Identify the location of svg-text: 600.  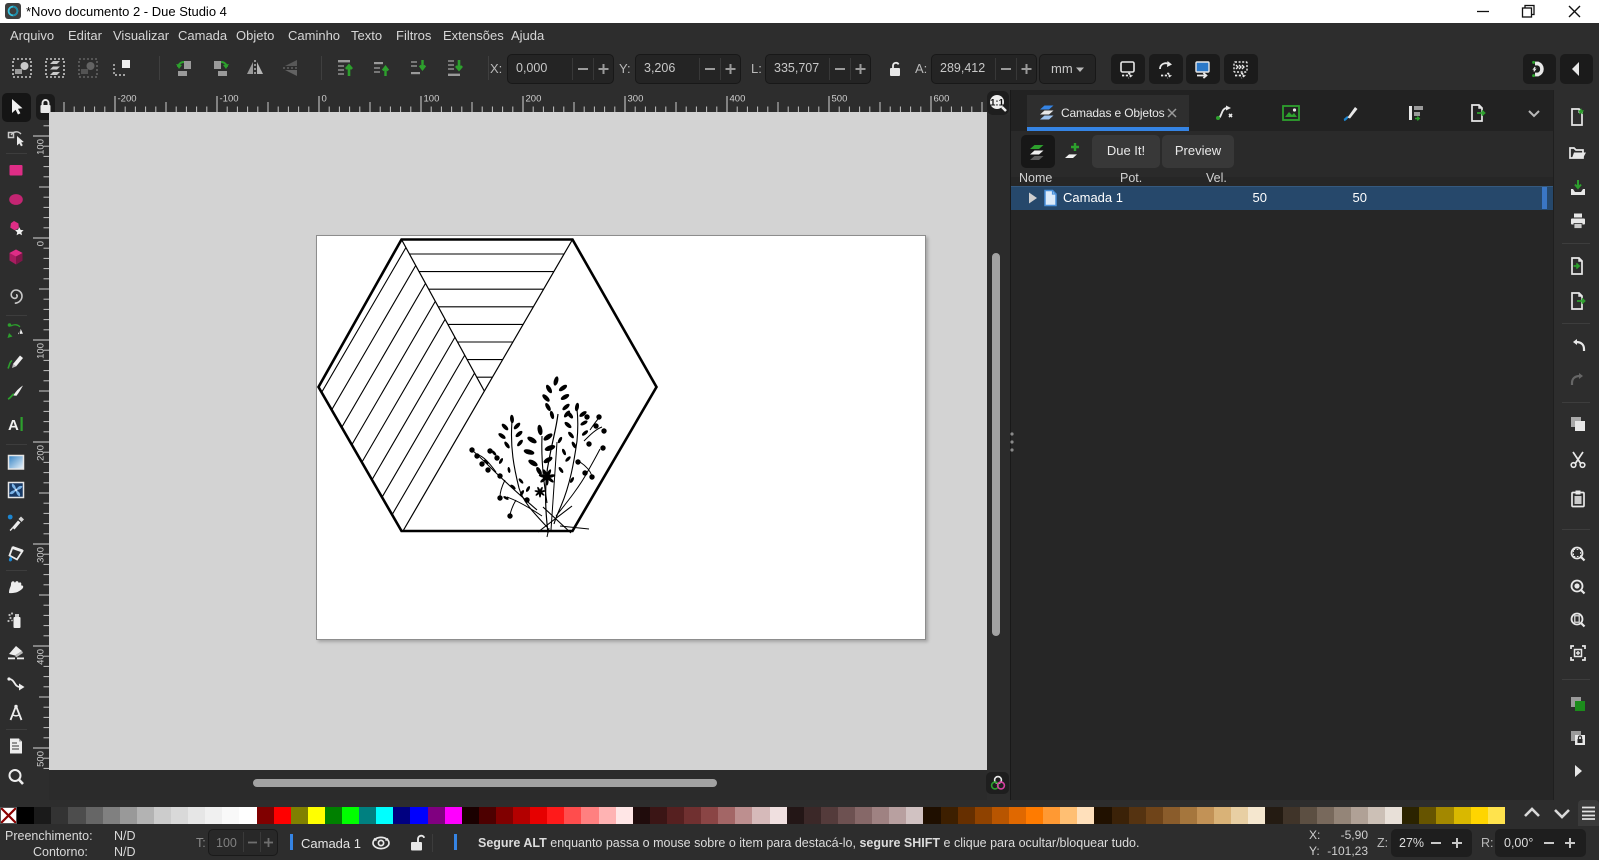
(942, 99).